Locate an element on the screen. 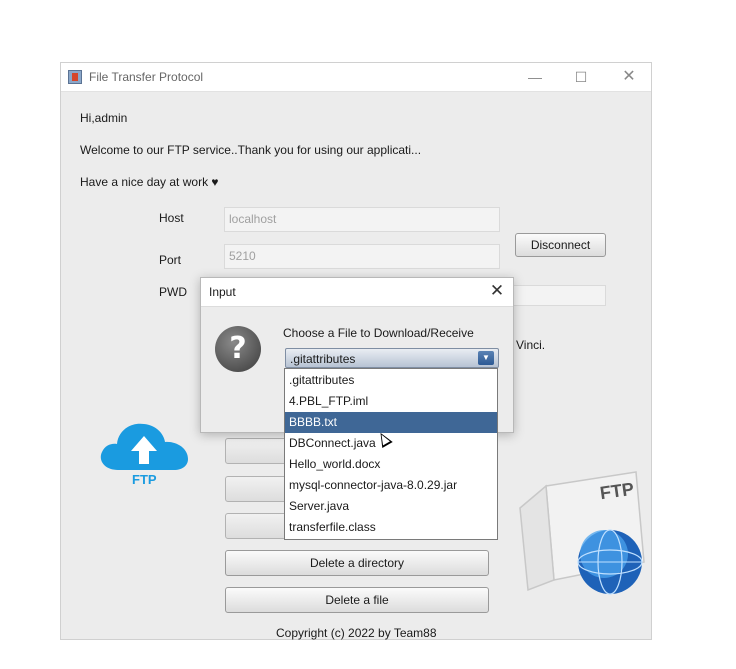 This screenshot has height=669, width=736. dialog-title-bar: Input ✕ is located at coordinates (357, 292).